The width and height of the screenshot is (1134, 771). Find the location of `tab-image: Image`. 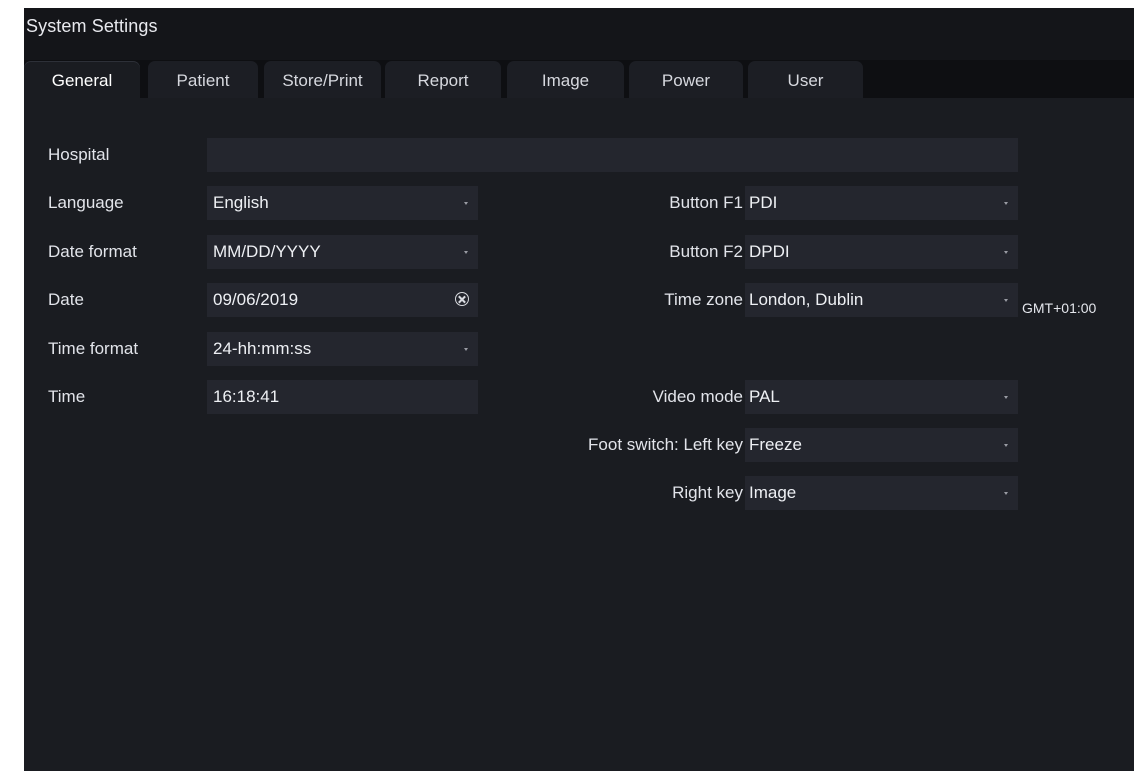

tab-image: Image is located at coordinates (565, 80).